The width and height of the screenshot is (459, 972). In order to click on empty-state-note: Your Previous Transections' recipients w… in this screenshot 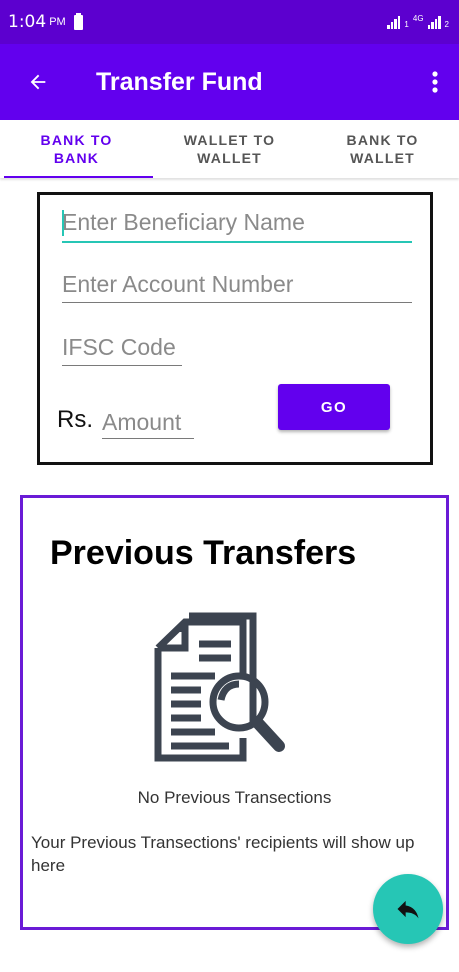, I will do `click(223, 854)`.